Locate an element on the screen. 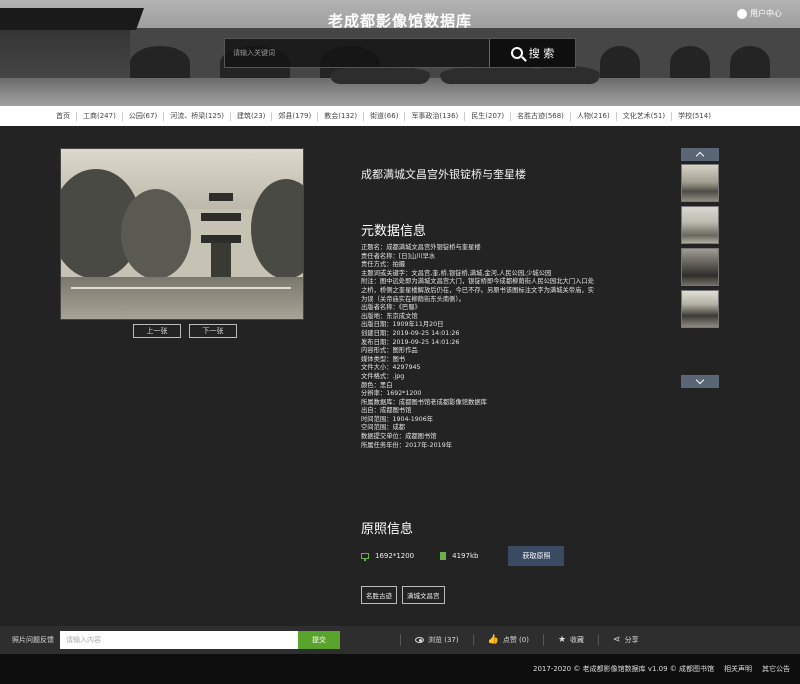  eye-icon is located at coordinates (419, 640).